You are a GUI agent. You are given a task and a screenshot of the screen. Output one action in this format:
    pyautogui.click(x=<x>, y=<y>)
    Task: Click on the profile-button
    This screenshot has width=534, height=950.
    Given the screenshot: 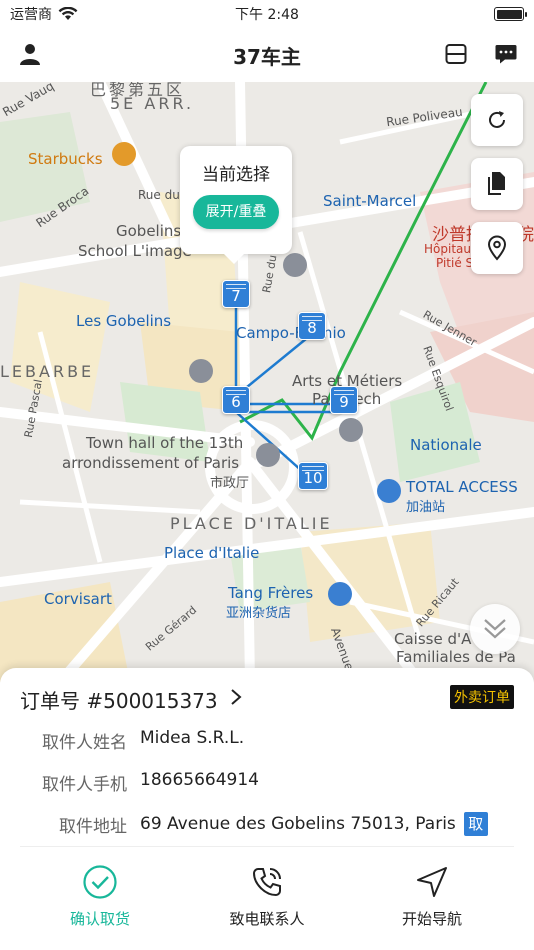 What is the action you would take?
    pyautogui.click(x=30, y=56)
    